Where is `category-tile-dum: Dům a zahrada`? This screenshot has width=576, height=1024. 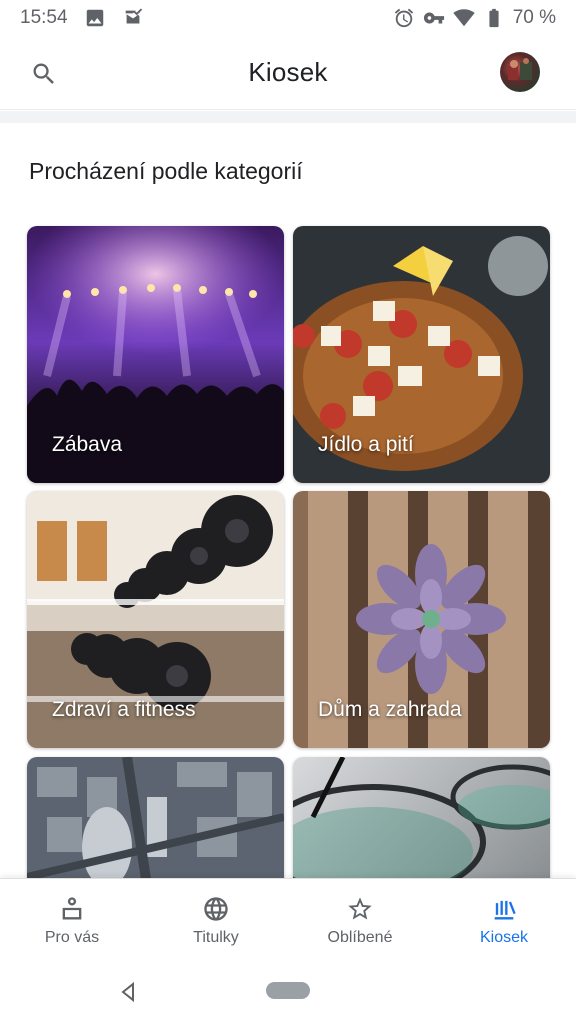
category-tile-dum: Dům a zahrada is located at coordinates (421, 619).